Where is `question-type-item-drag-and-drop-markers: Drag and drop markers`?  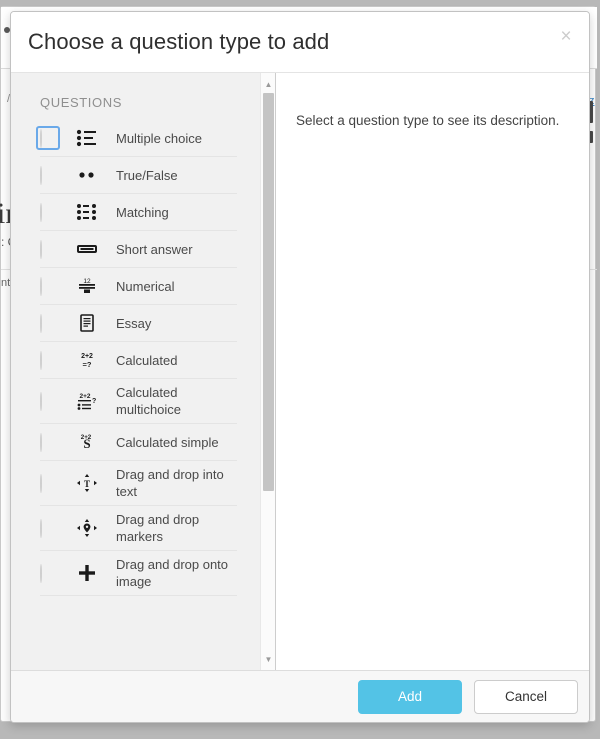 question-type-item-drag-and-drop-markers: Drag and drop markers is located at coordinates (138, 528).